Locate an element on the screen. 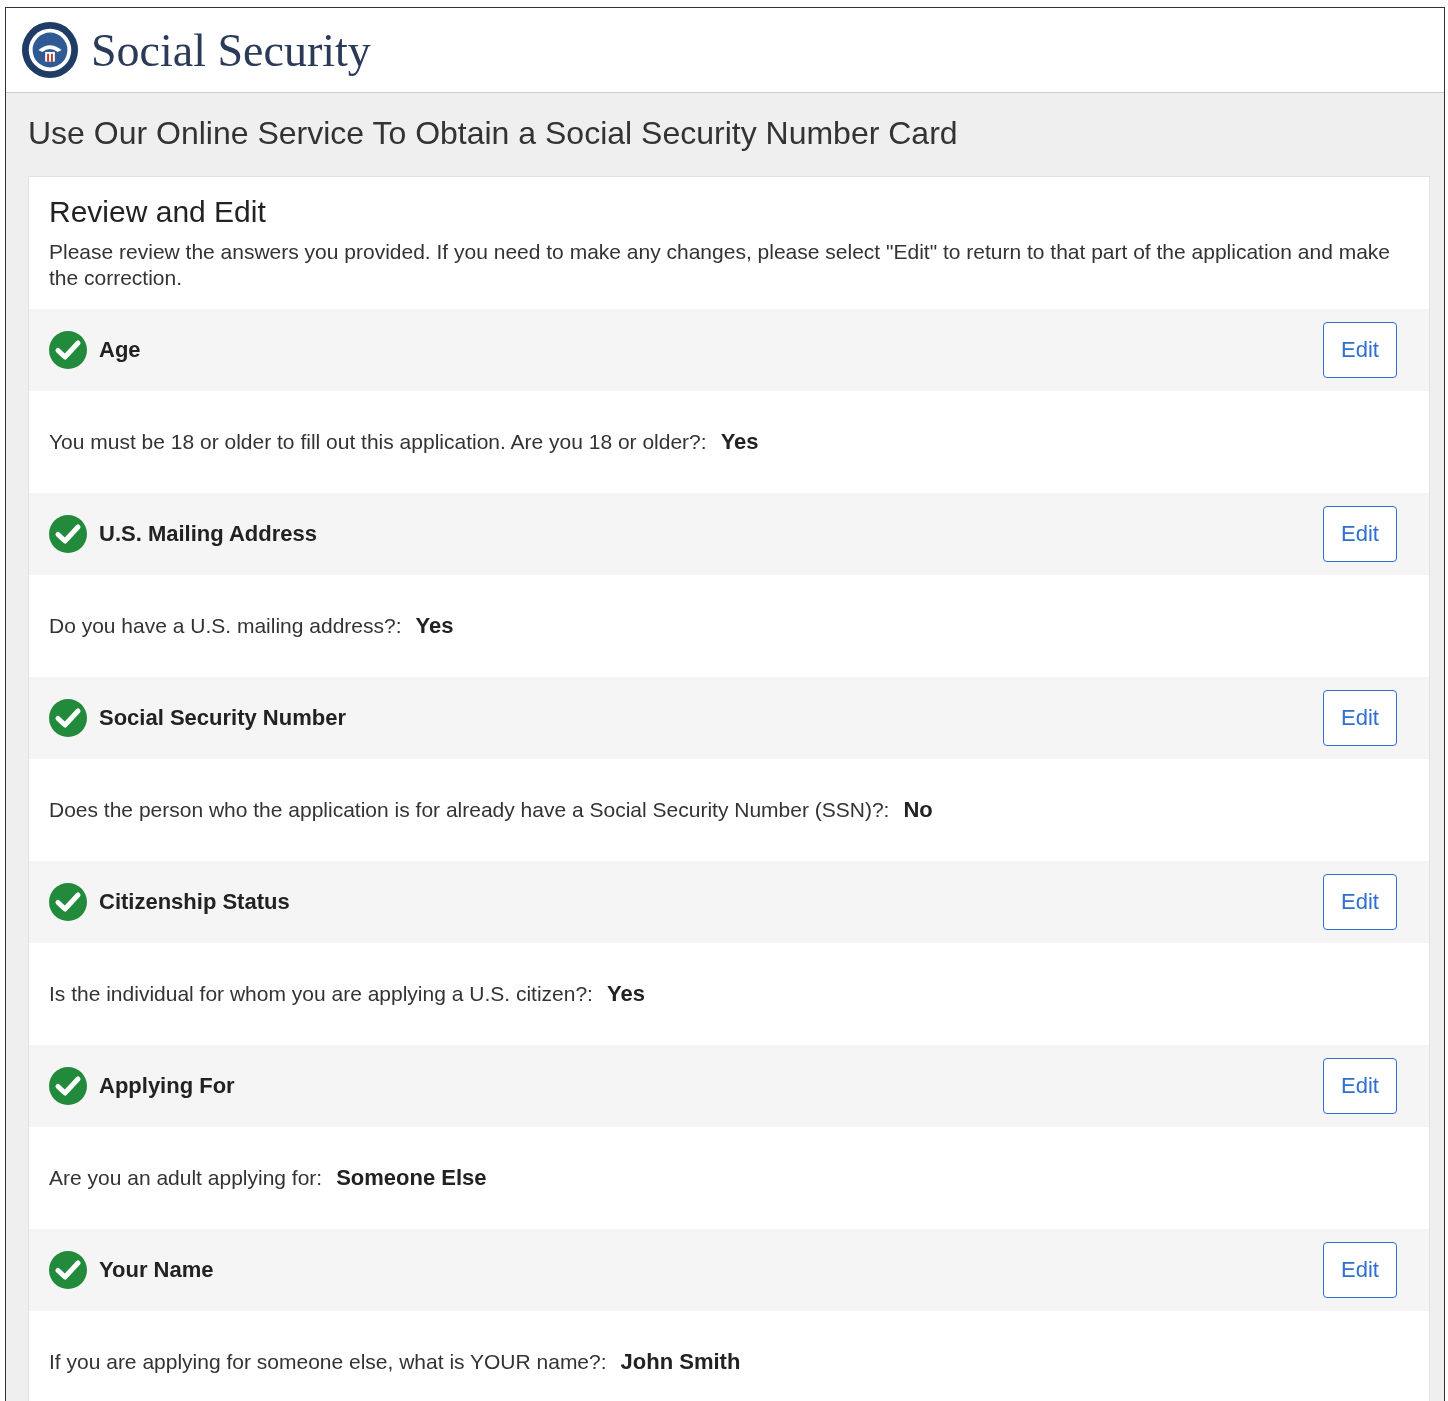 The image size is (1448, 1401). site-name: Social Security is located at coordinates (231, 50).